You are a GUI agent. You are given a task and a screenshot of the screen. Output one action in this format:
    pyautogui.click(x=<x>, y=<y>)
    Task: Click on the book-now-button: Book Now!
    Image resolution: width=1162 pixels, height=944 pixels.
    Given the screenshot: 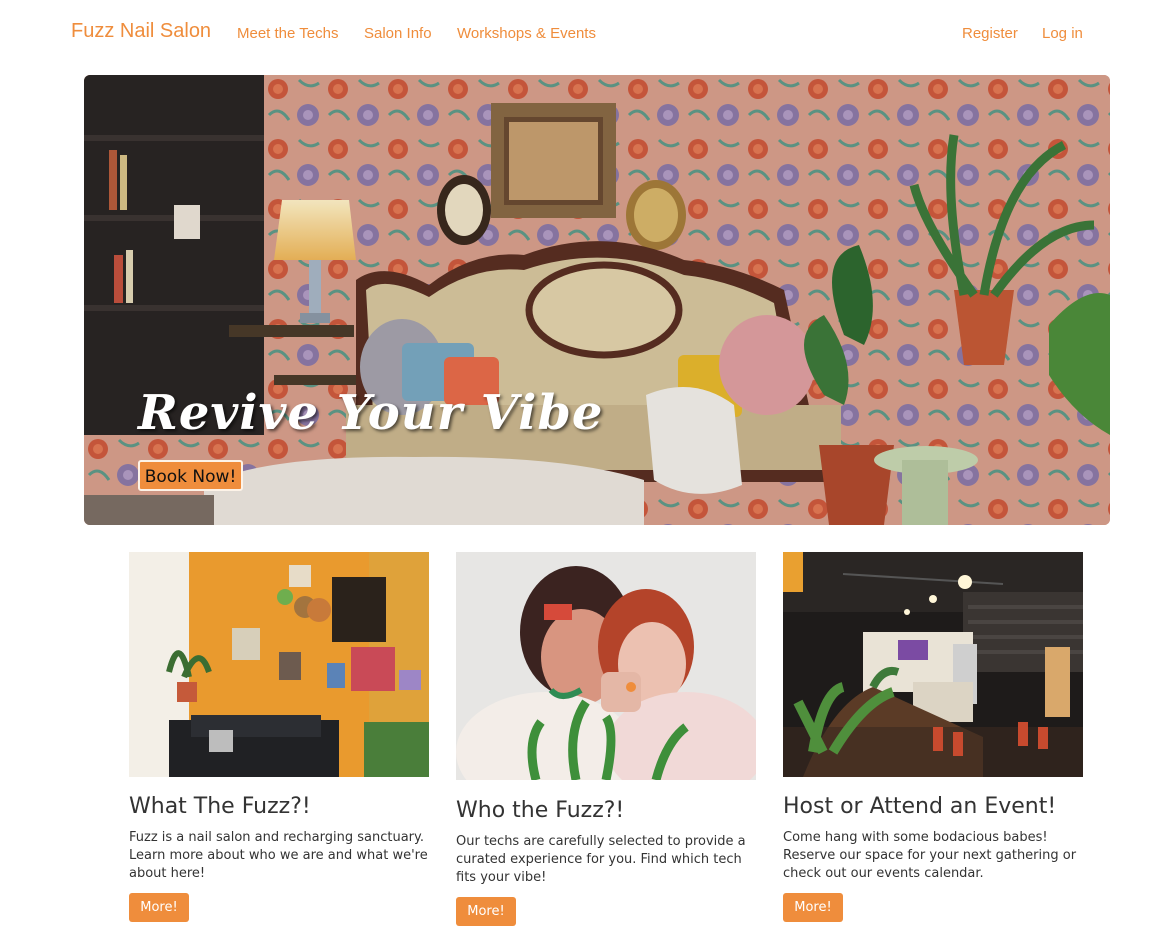 What is the action you would take?
    pyautogui.click(x=190, y=475)
    